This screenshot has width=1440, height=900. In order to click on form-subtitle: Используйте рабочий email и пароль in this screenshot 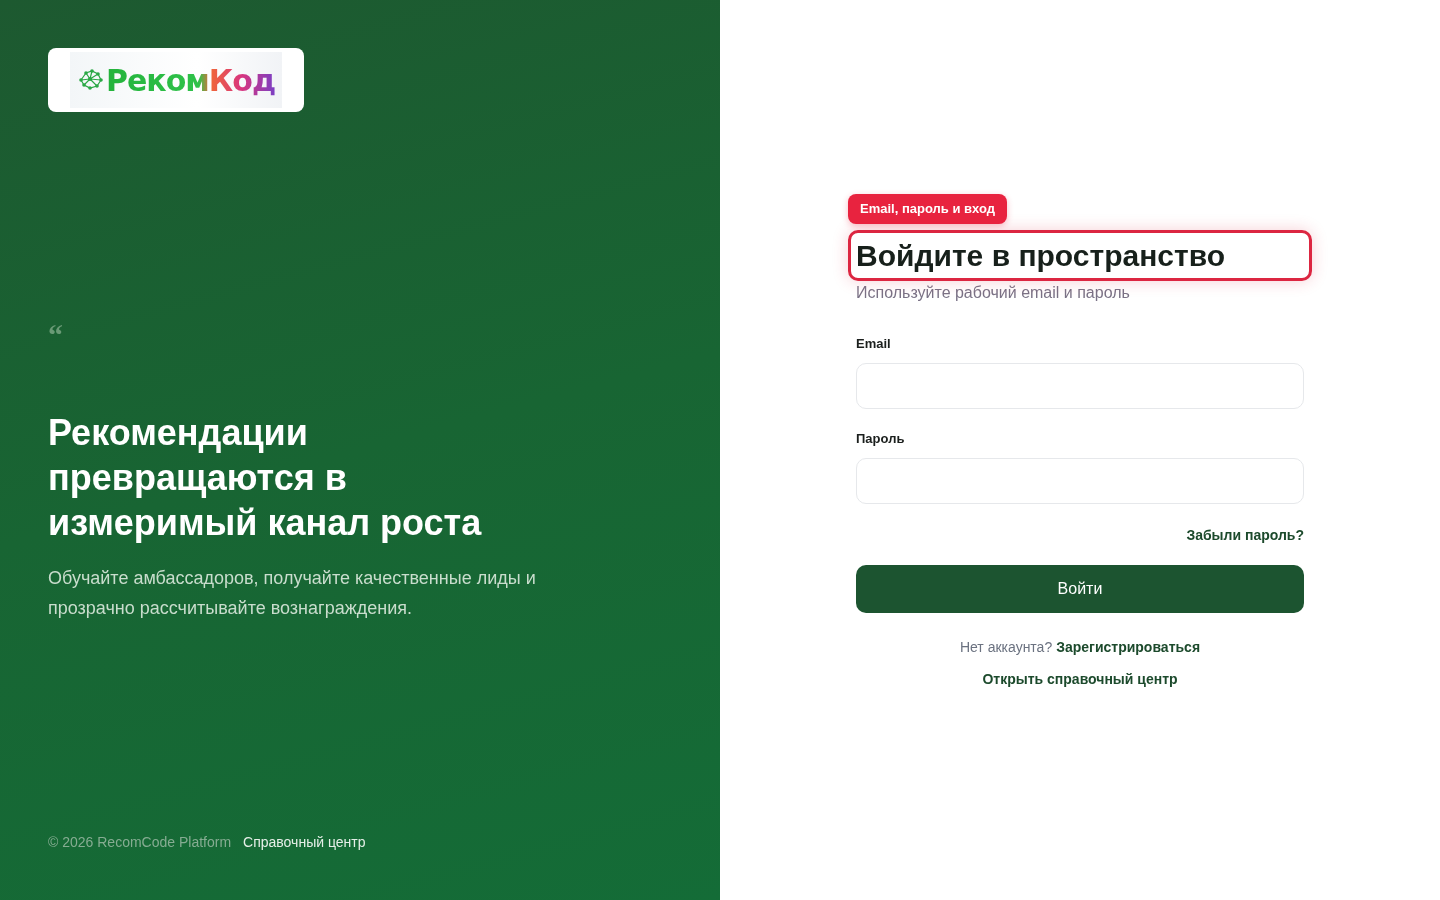, I will do `click(993, 293)`.